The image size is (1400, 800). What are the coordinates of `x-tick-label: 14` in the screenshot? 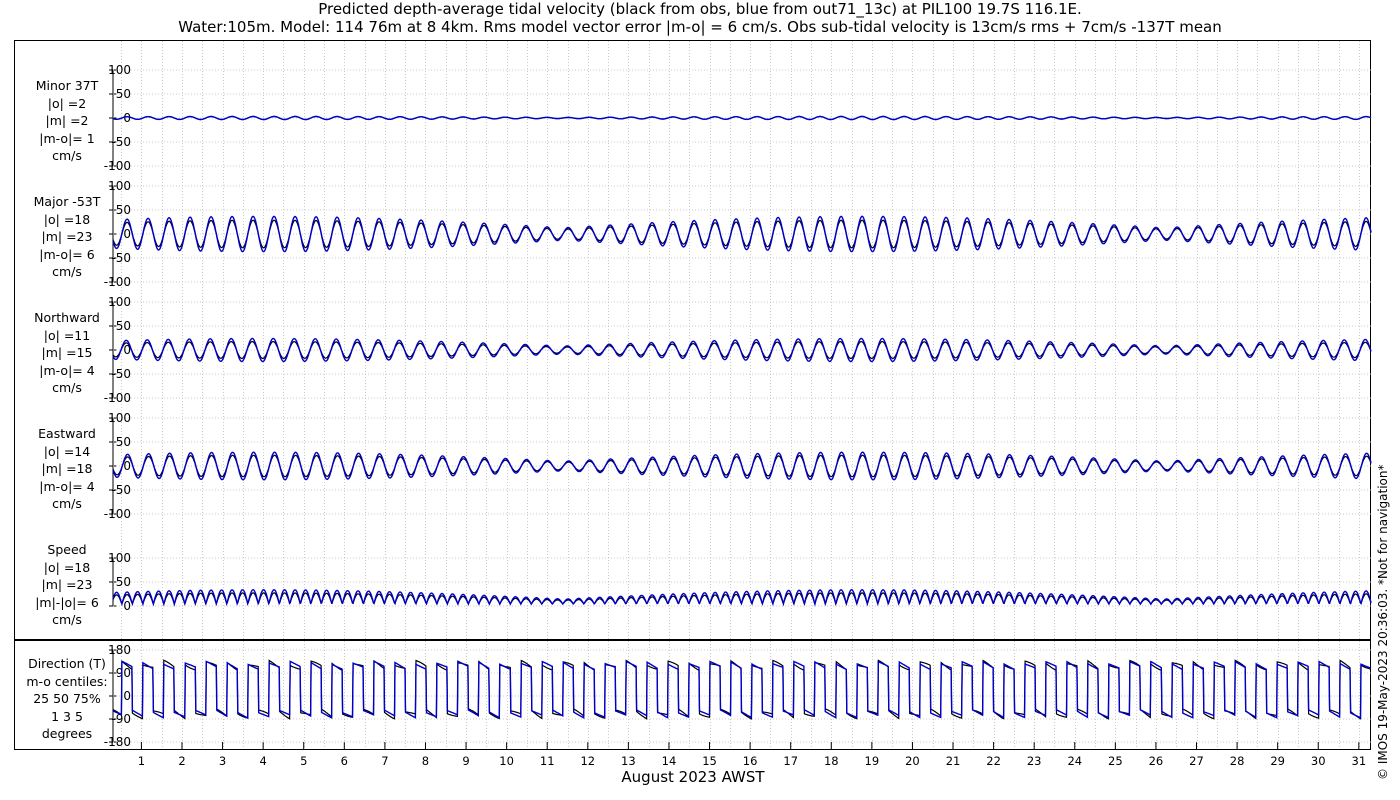 It's located at (669, 761).